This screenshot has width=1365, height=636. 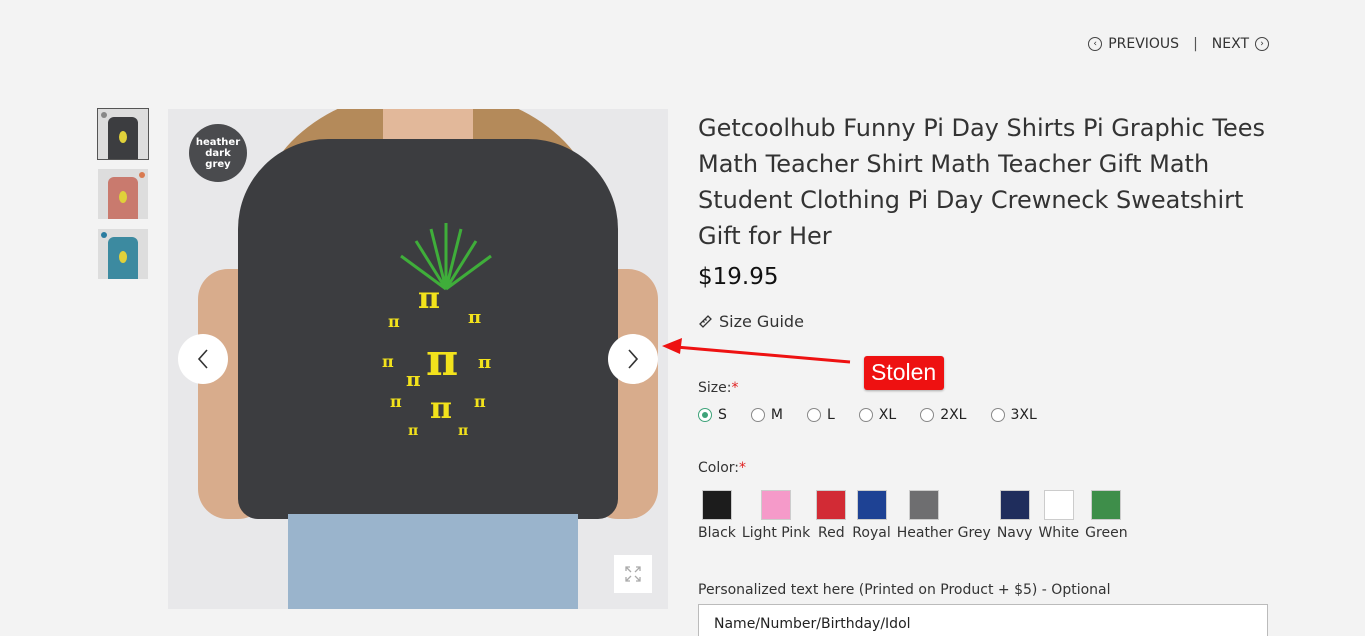 I want to click on size-options: S M L XL 2XL 3XL, so click(x=879, y=415).